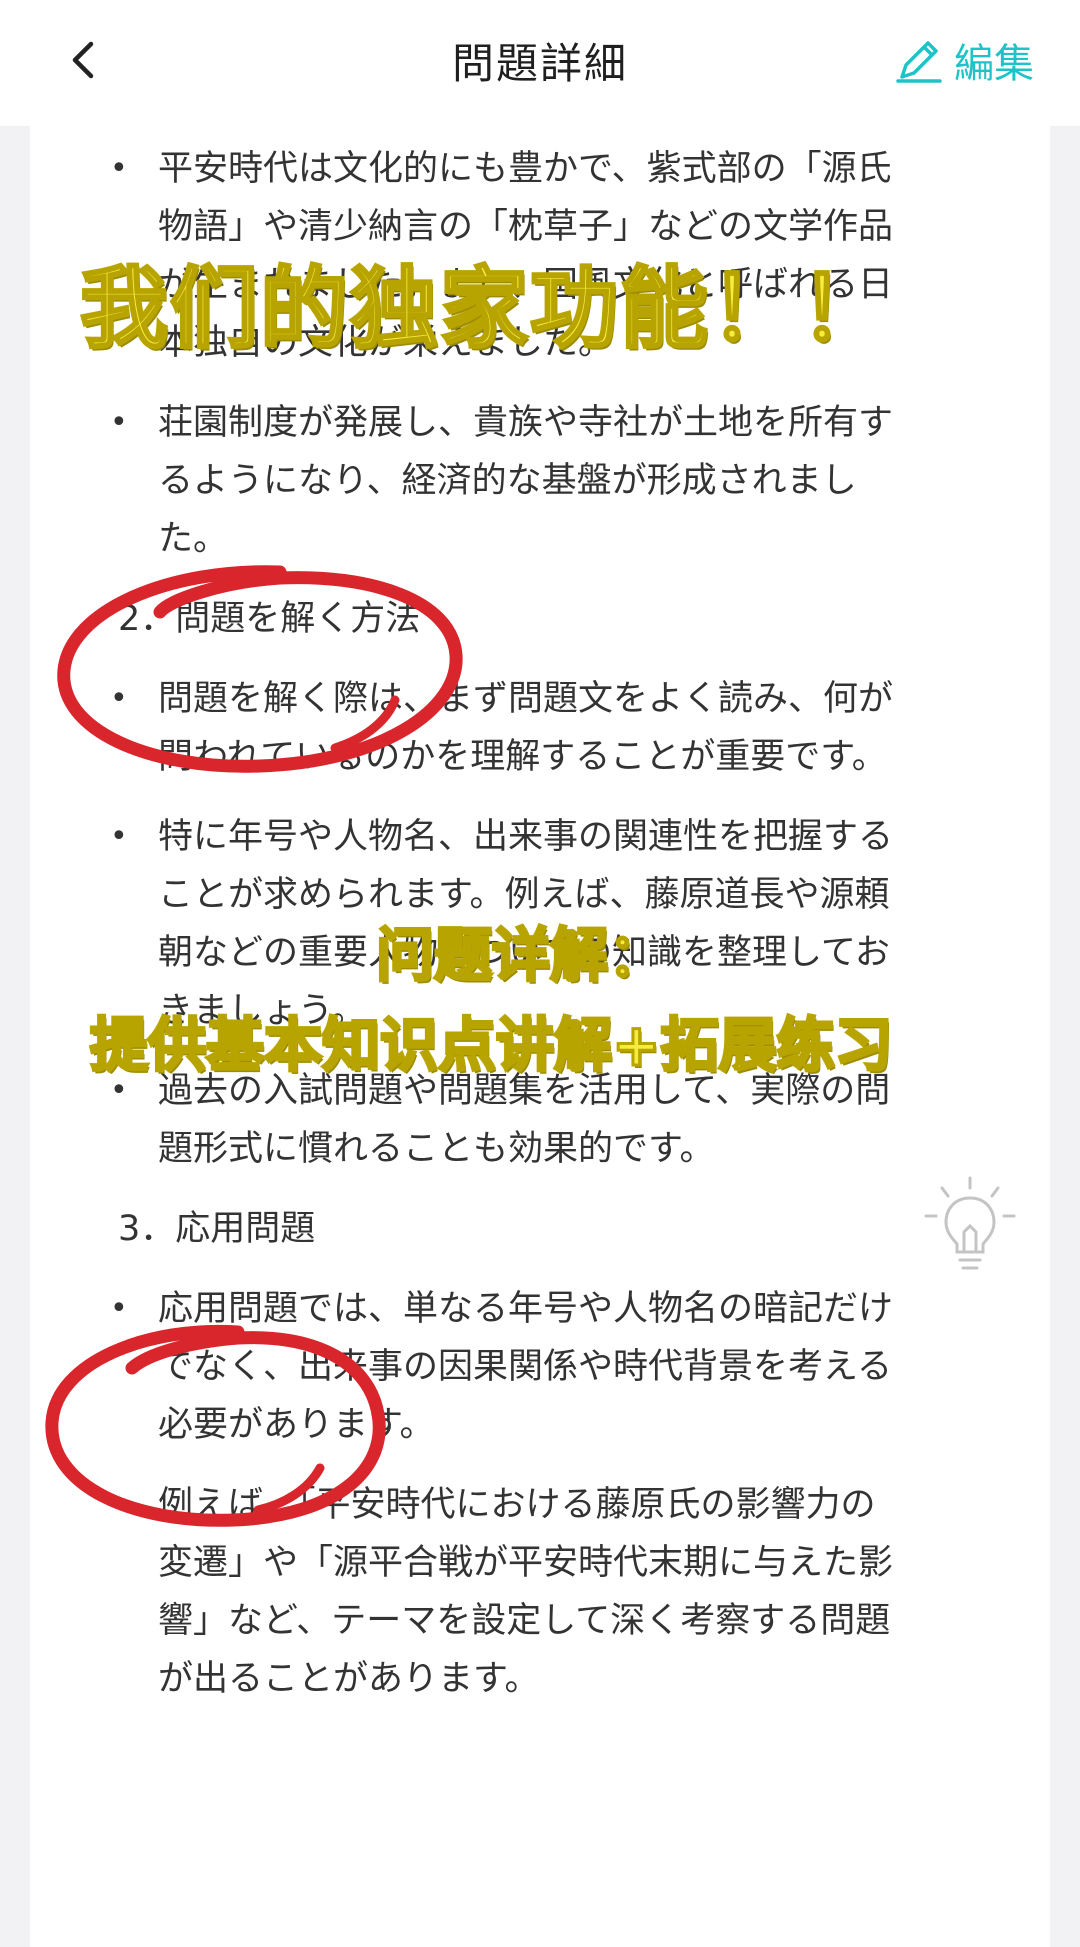  What do you see at coordinates (524, 1120) in the screenshot?
I see `list-item-text: 過去の入試問題や問題集を活用して、実際の問題形式に慣れることも効果的です。` at bounding box center [524, 1120].